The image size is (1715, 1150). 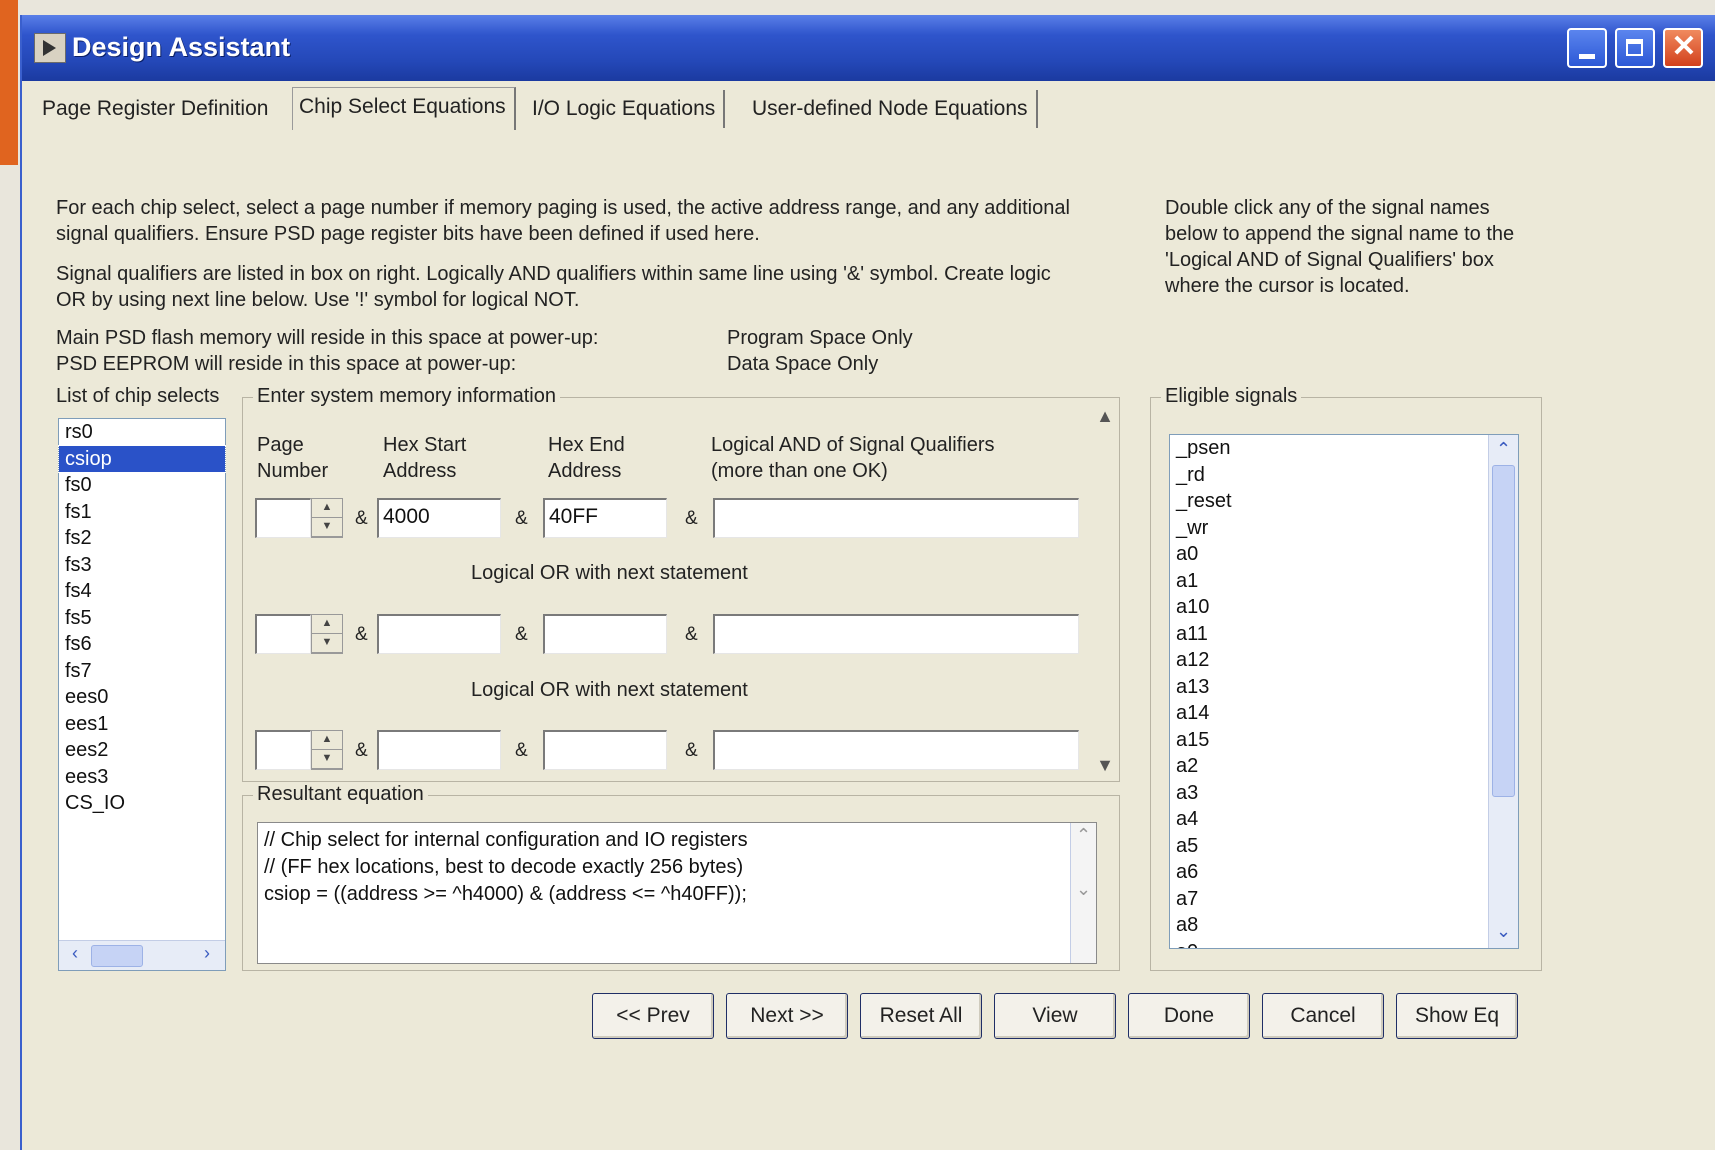 What do you see at coordinates (1344, 819) in the screenshot?
I see `eligible-signal-item: a4` at bounding box center [1344, 819].